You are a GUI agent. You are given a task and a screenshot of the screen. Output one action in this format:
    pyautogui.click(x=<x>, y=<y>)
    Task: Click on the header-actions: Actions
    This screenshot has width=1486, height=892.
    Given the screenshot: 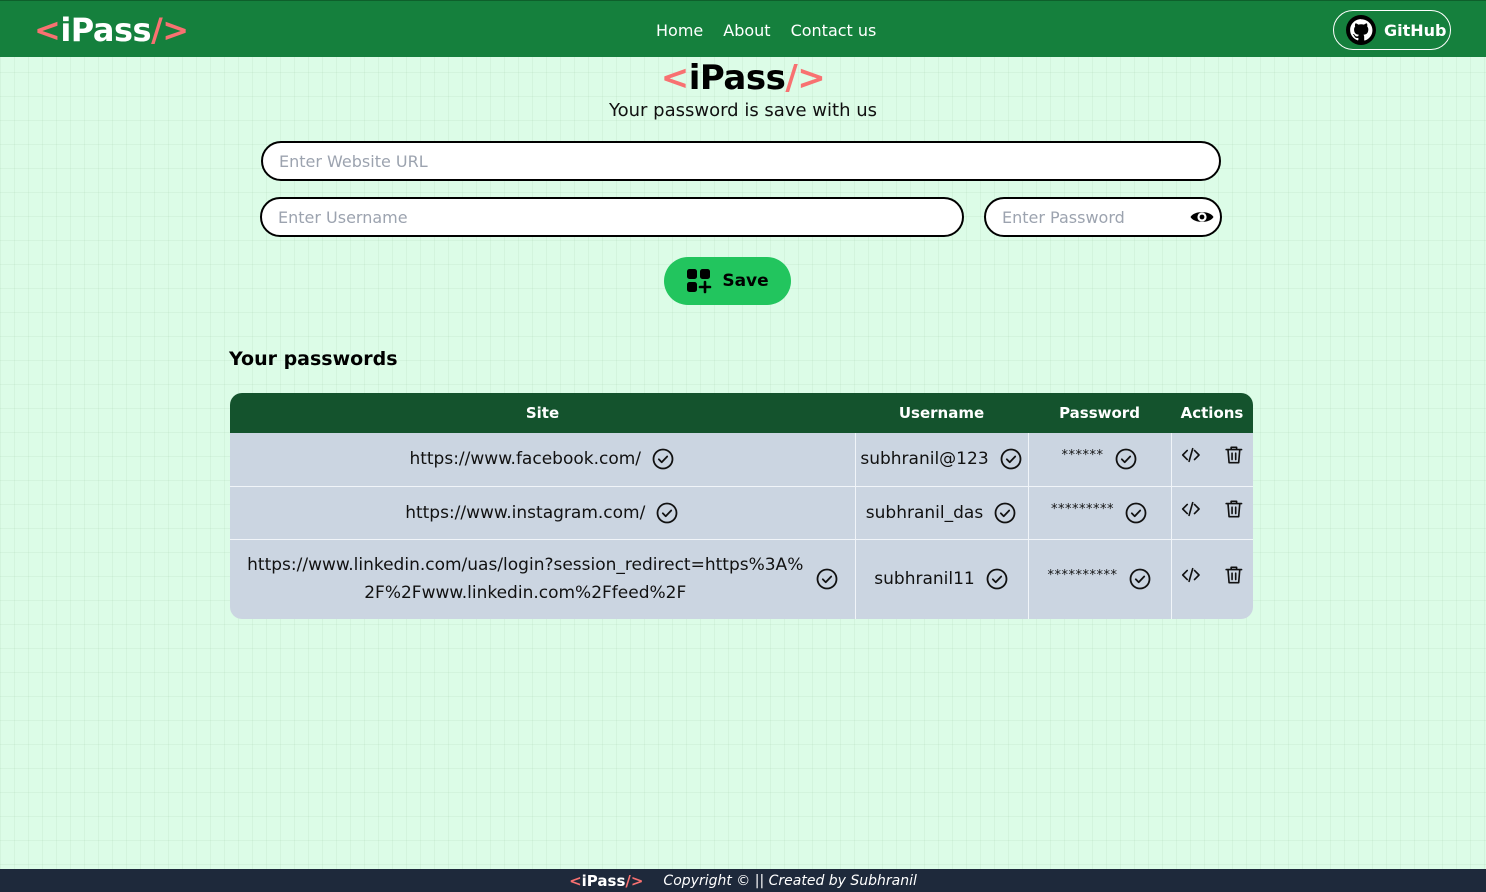 What is the action you would take?
    pyautogui.click(x=1212, y=413)
    